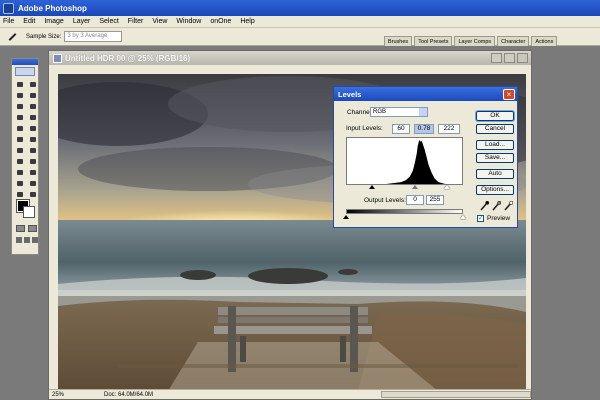 This screenshot has height=400, width=600. I want to click on levels-close-icon: ×, so click(509, 94).